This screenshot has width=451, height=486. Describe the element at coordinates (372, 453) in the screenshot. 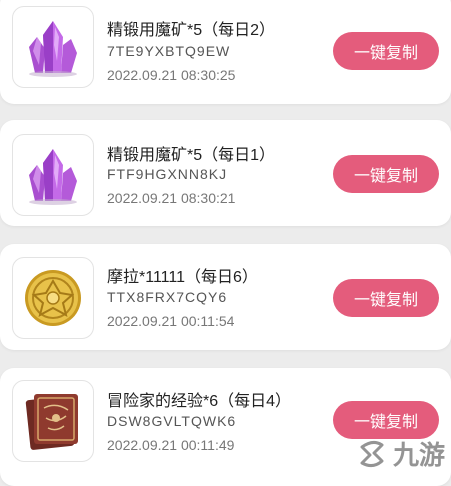

I see `jiuyou-logo-icon` at that location.